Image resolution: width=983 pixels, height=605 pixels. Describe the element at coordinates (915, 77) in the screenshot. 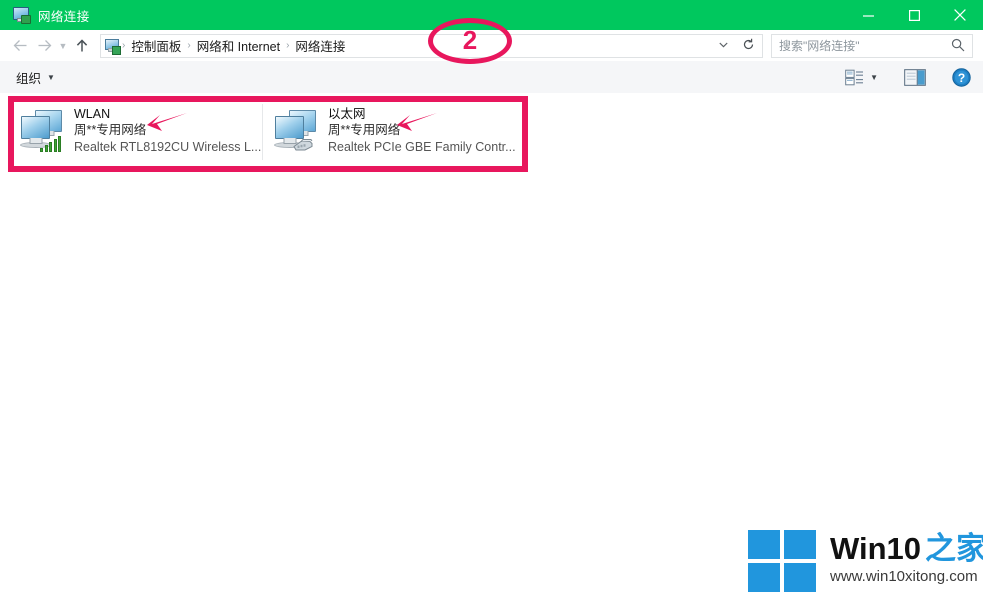

I see `preview-pane-button` at that location.